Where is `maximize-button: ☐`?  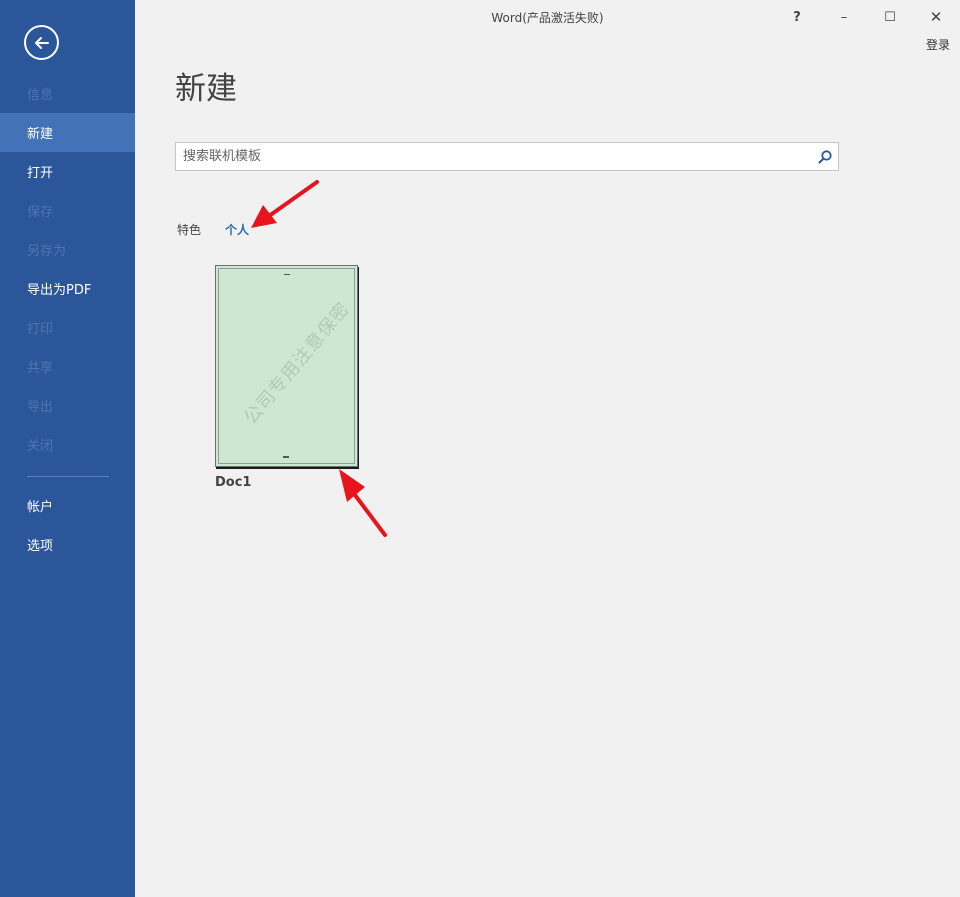
maximize-button: ☐ is located at coordinates (890, 17).